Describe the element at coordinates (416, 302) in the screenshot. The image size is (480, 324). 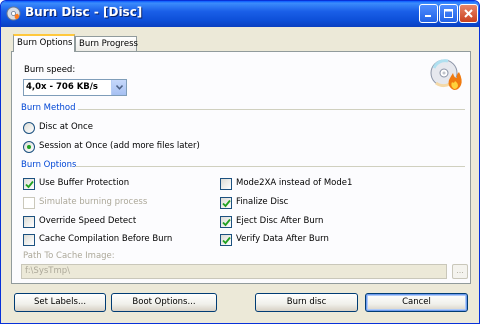
I see `cancel-button: Cancel` at that location.